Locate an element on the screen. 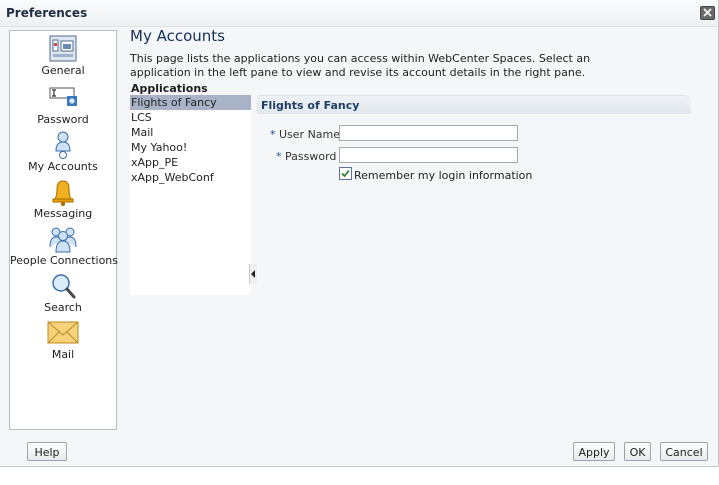 The image size is (719, 485). username-label-text: User Name is located at coordinates (310, 134).